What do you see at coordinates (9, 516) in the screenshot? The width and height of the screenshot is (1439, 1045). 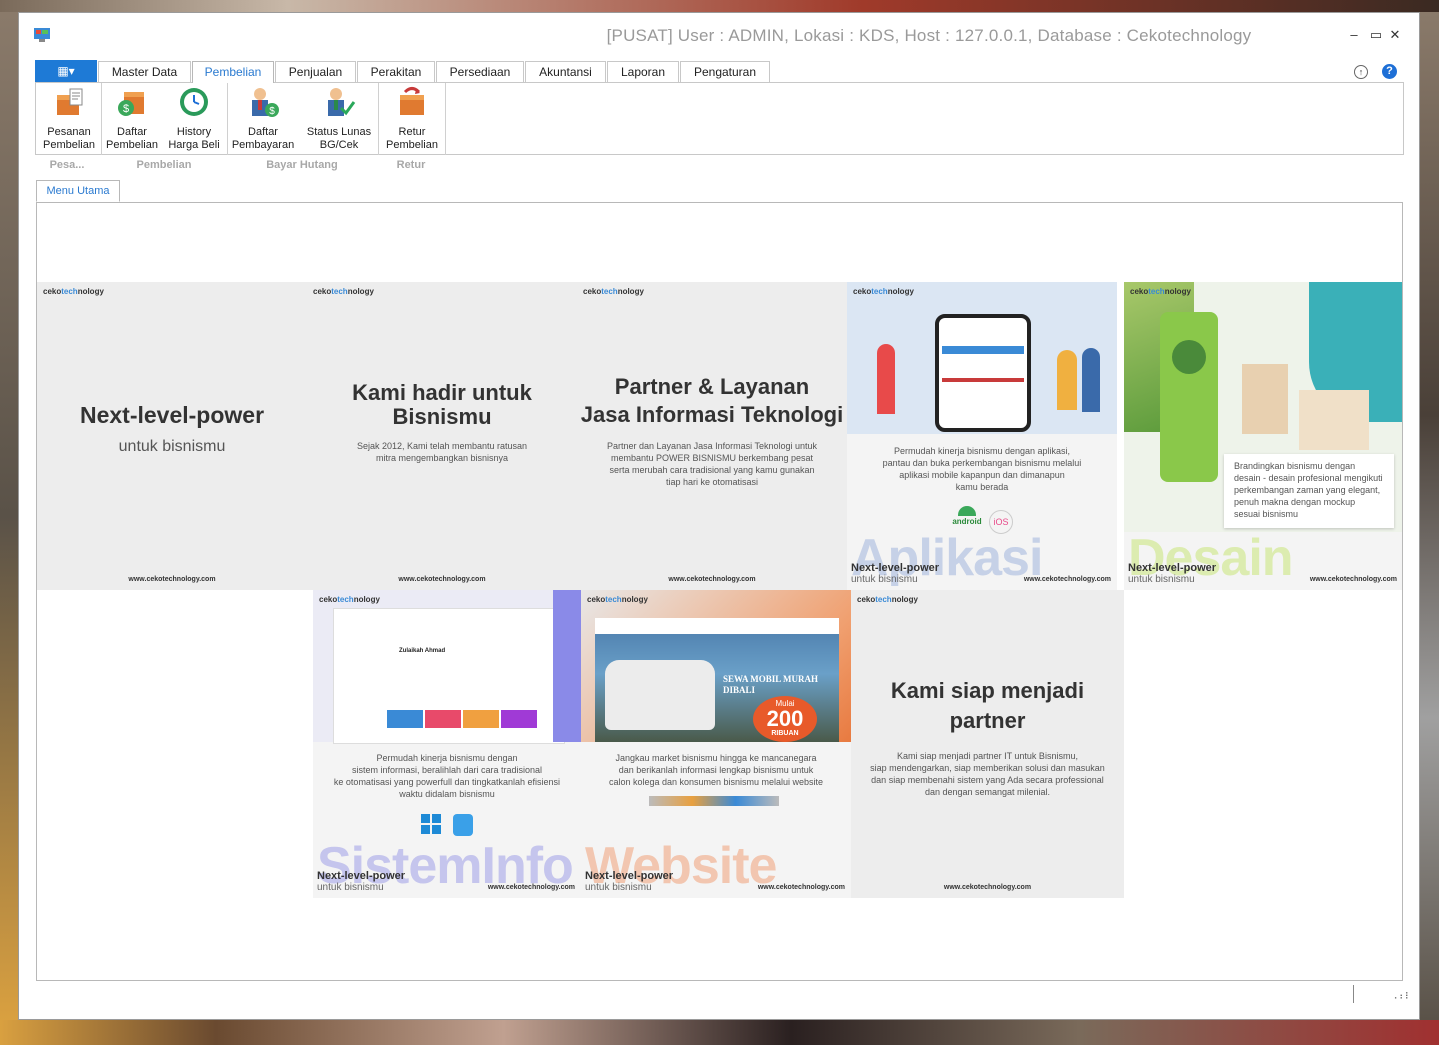 I see `desktop-background-left` at bounding box center [9, 516].